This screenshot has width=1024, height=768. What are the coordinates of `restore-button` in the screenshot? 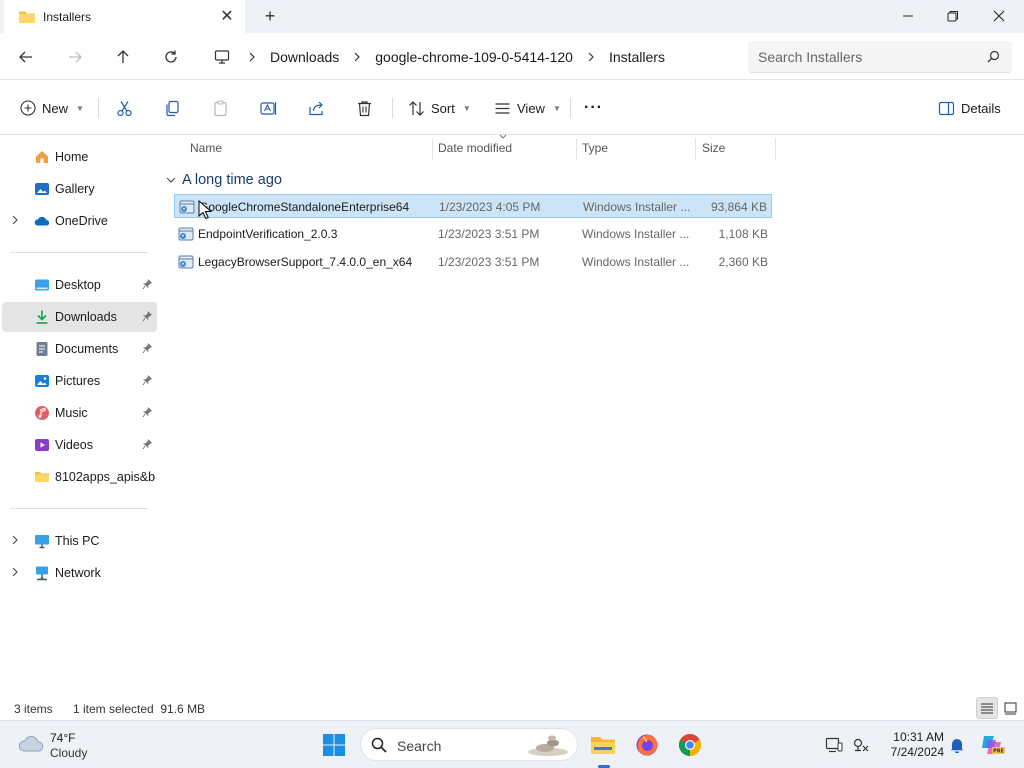 It's located at (953, 16).